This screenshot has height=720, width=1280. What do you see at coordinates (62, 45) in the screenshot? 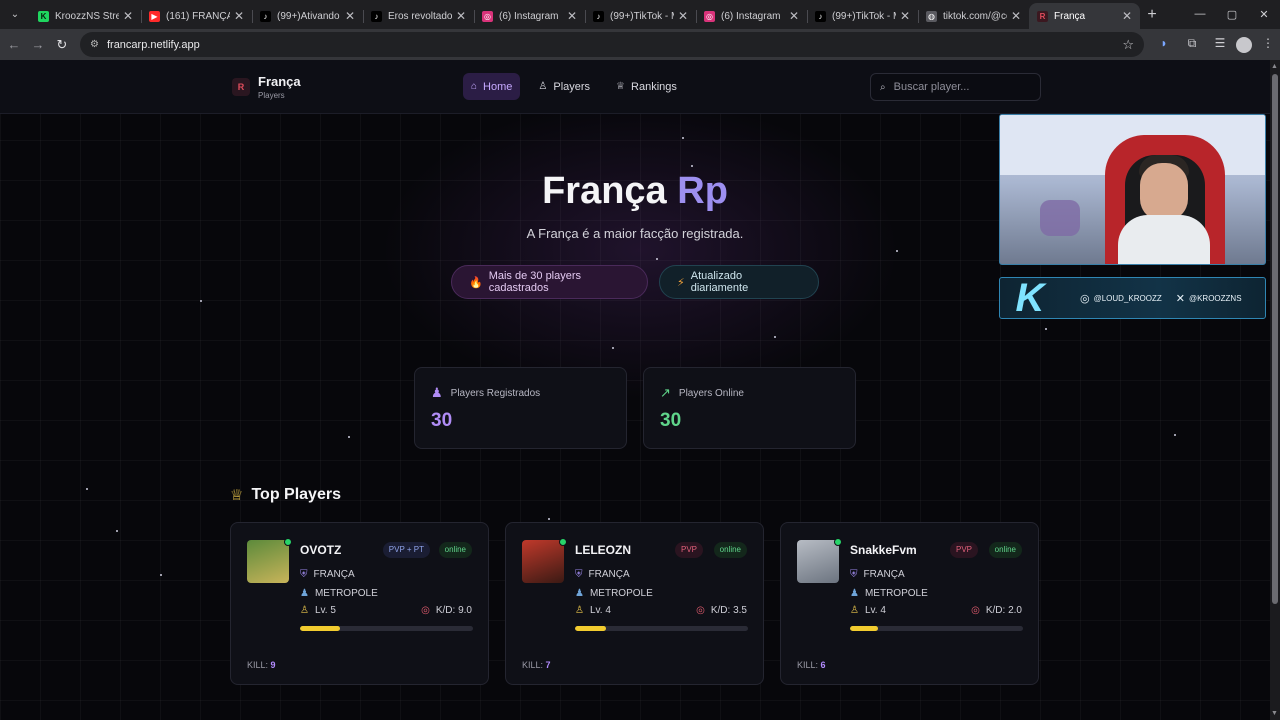
I see `reload-button: ↻` at bounding box center [62, 45].